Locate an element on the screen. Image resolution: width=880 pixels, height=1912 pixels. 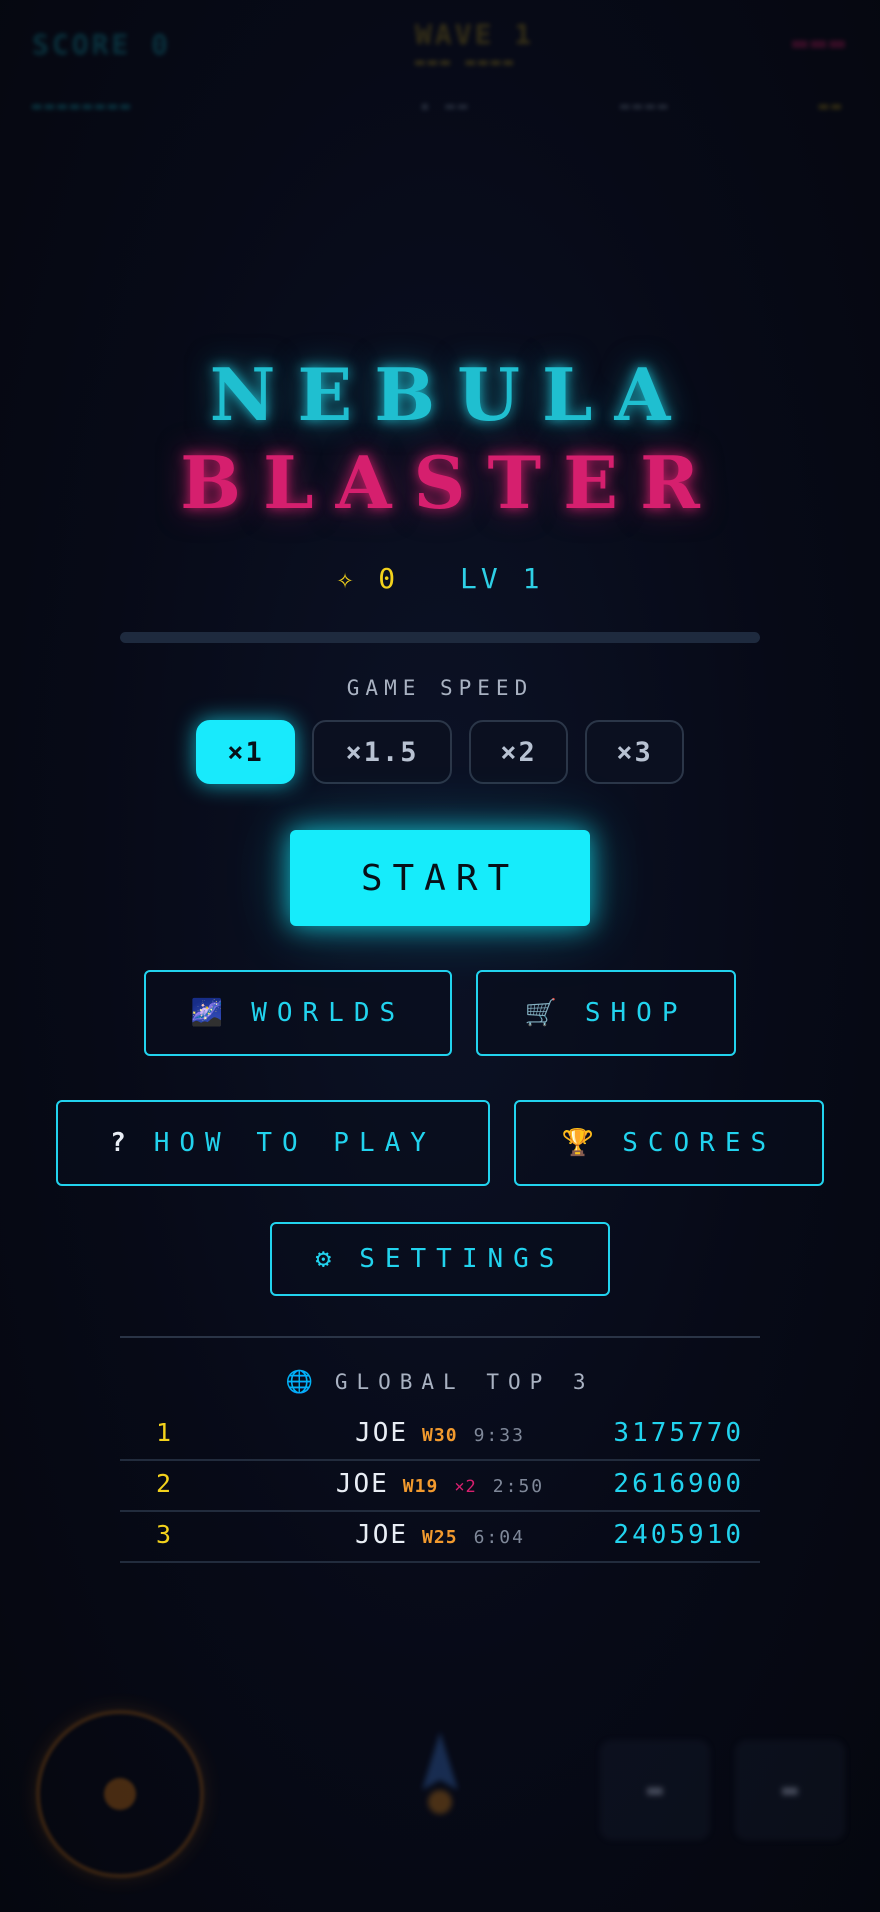
hud-score-faded: SCORE 0 is located at coordinates (102, 44).